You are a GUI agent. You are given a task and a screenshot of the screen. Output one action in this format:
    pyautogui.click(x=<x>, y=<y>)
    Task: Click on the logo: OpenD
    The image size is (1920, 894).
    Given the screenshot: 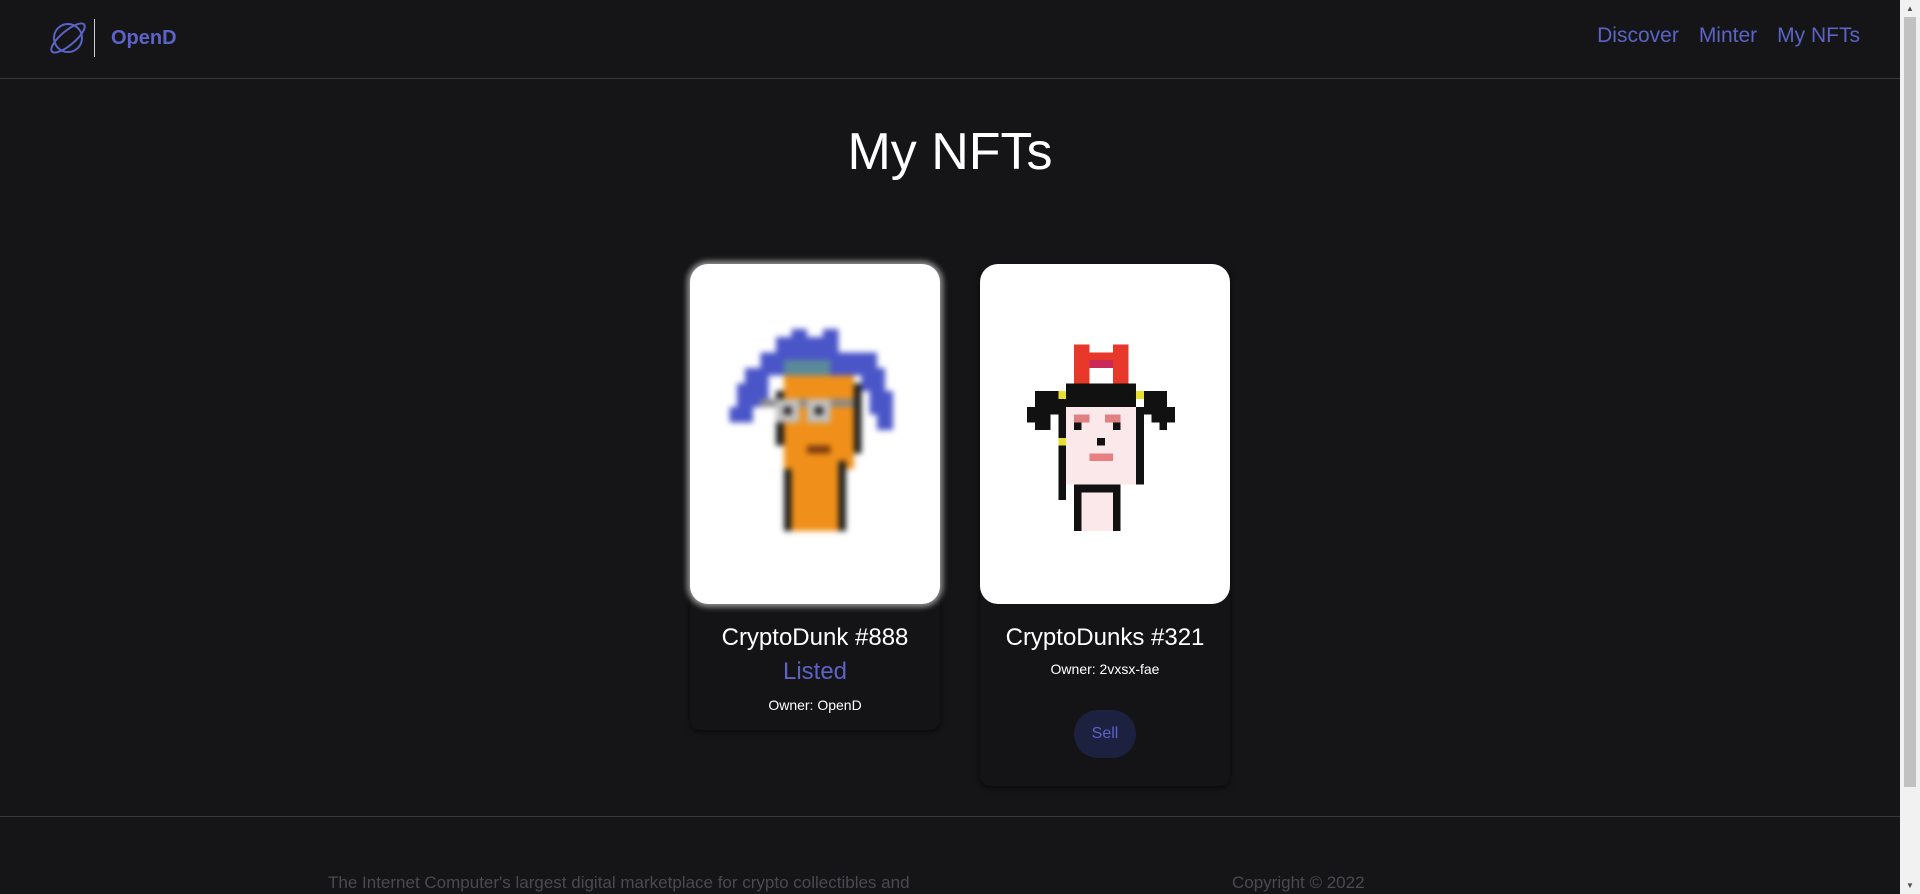 What is the action you would take?
    pyautogui.click(x=112, y=38)
    